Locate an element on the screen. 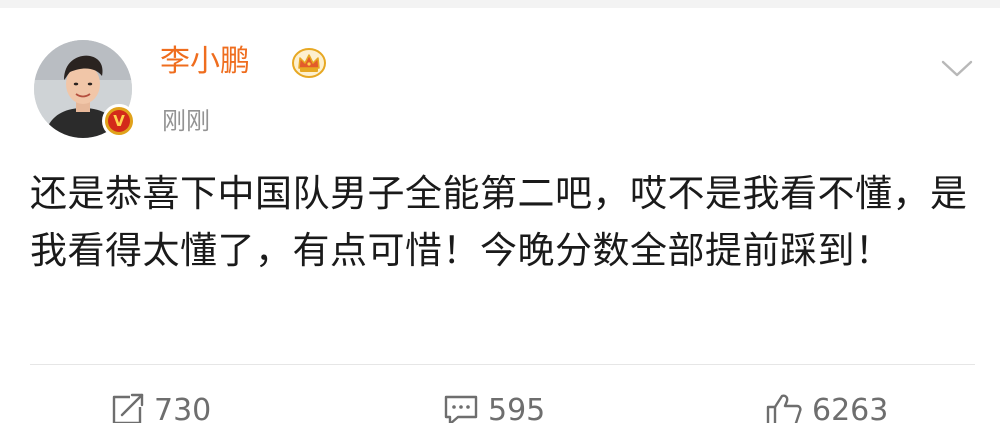 The height and width of the screenshot is (423, 1000). repost-icon is located at coordinates (128, 408).